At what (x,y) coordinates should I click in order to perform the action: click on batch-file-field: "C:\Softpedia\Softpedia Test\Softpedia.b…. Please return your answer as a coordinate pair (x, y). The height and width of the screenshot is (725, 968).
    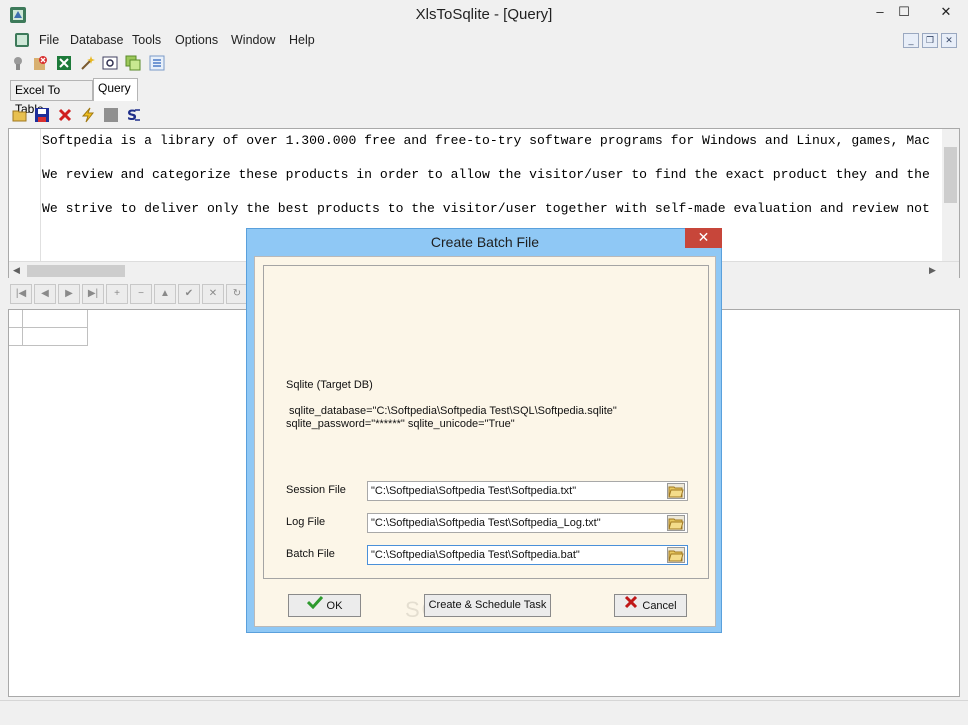
    Looking at the image, I should click on (527, 555).